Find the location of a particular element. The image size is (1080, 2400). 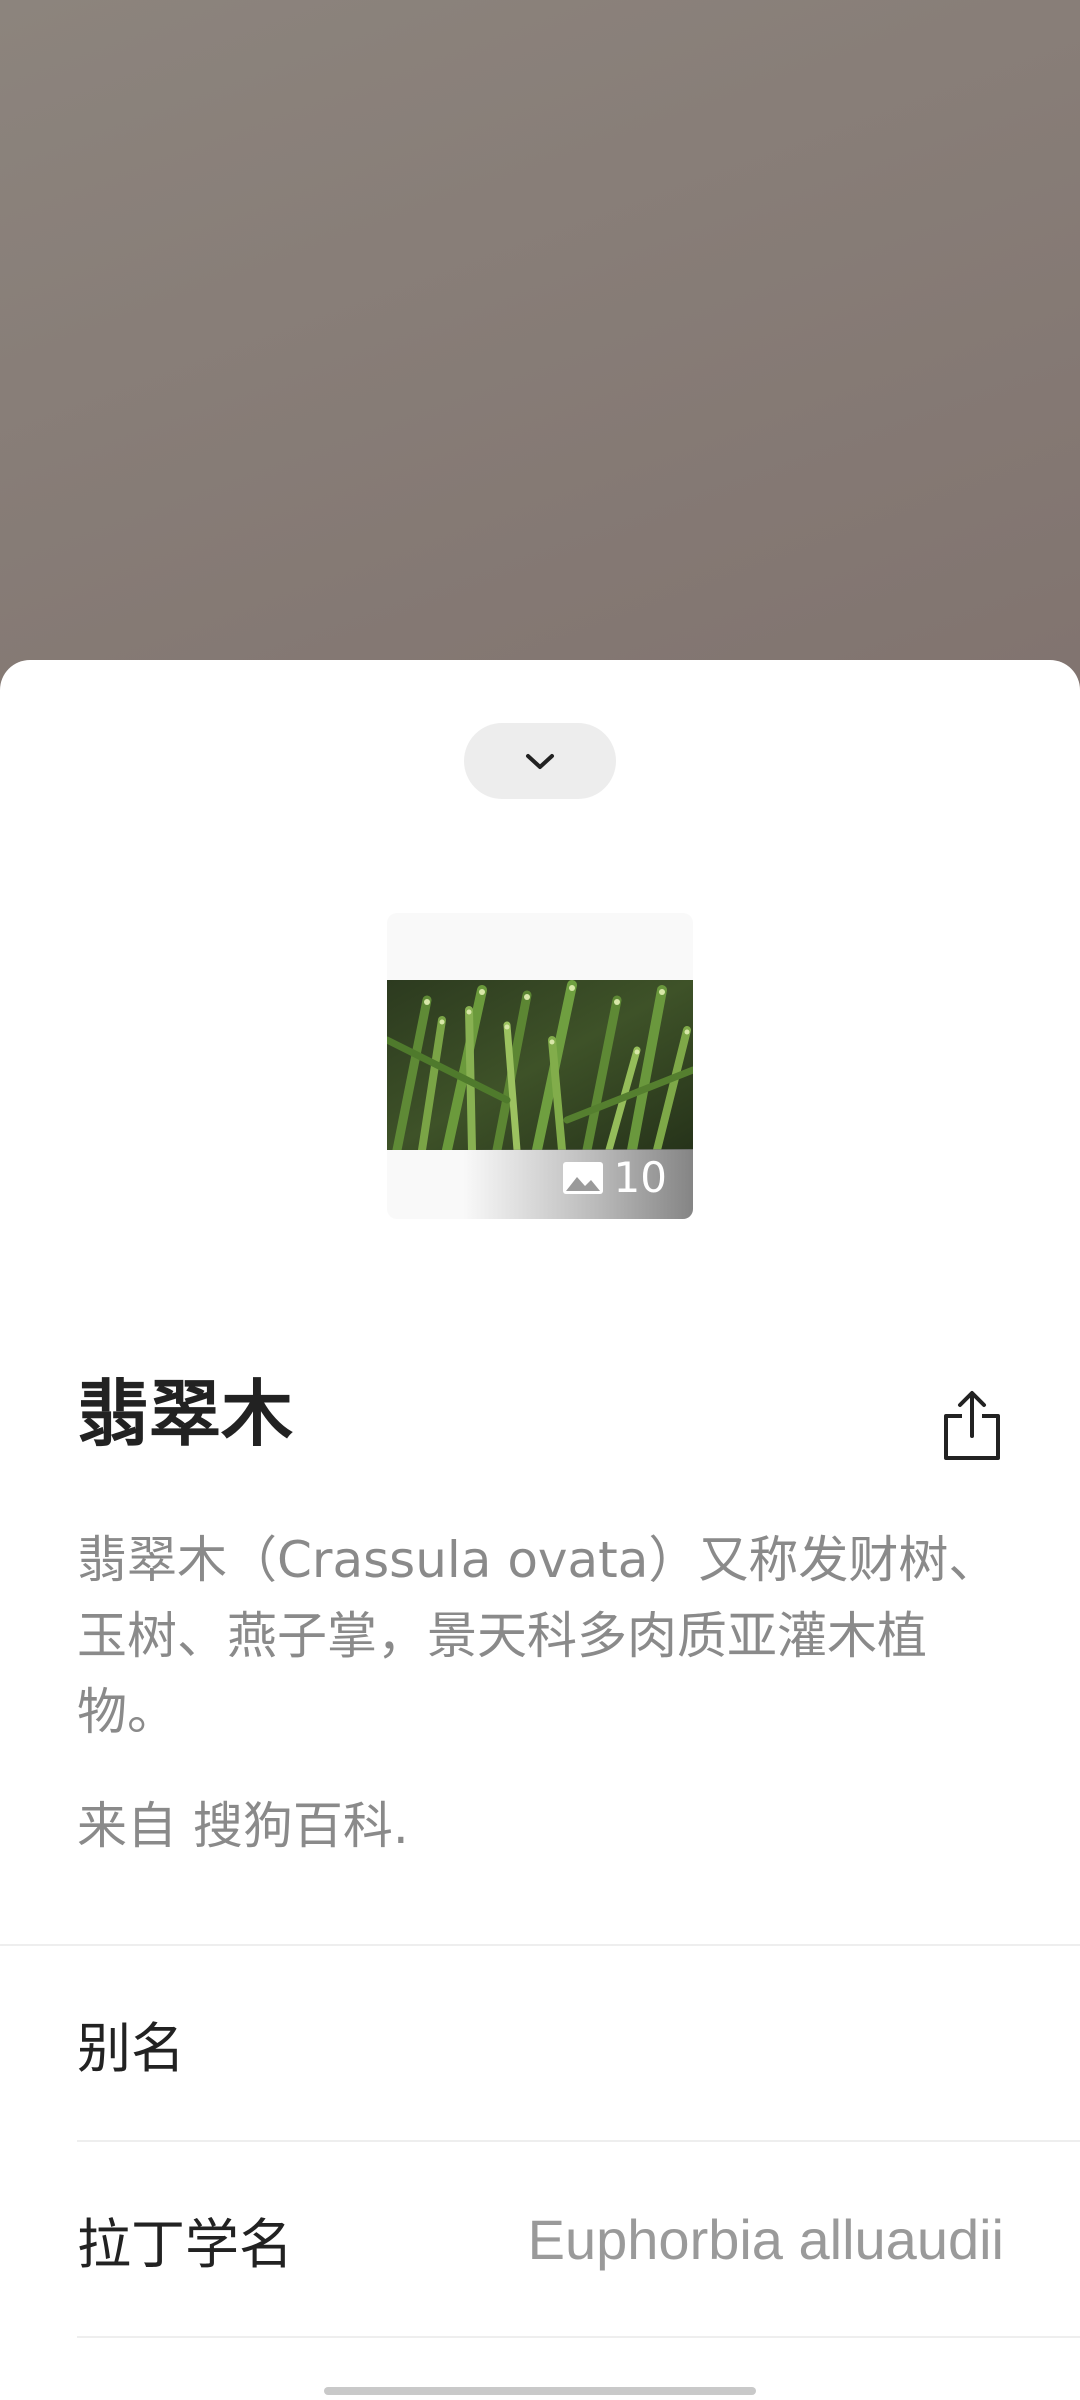

home-indicator is located at coordinates (540, 2391).